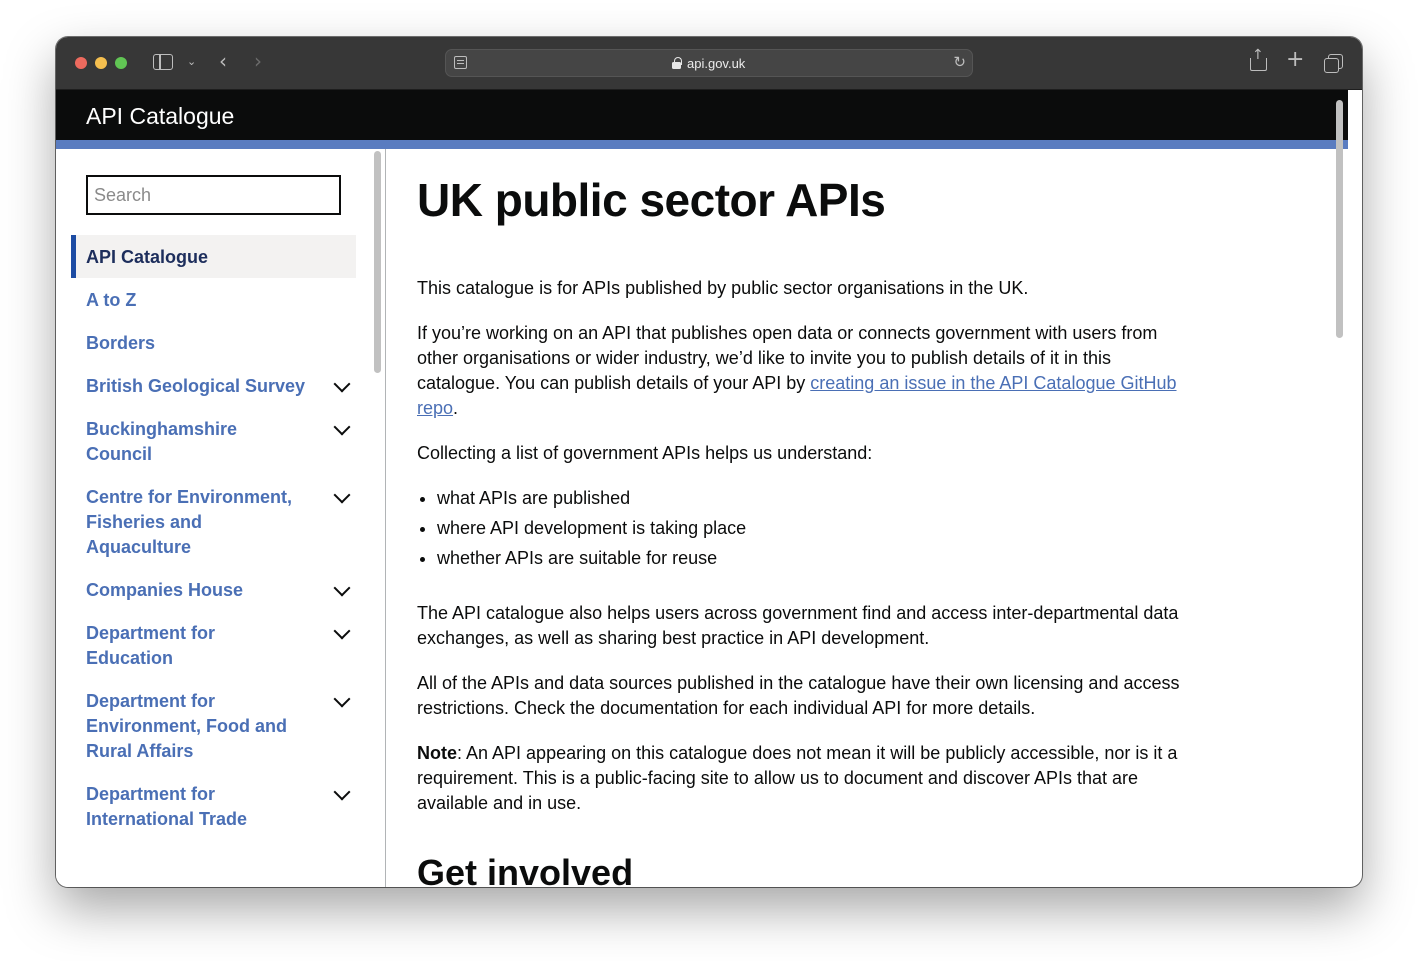 This screenshot has height=961, width=1418. I want to click on chevron-down-icon: ⌄, so click(191, 61).